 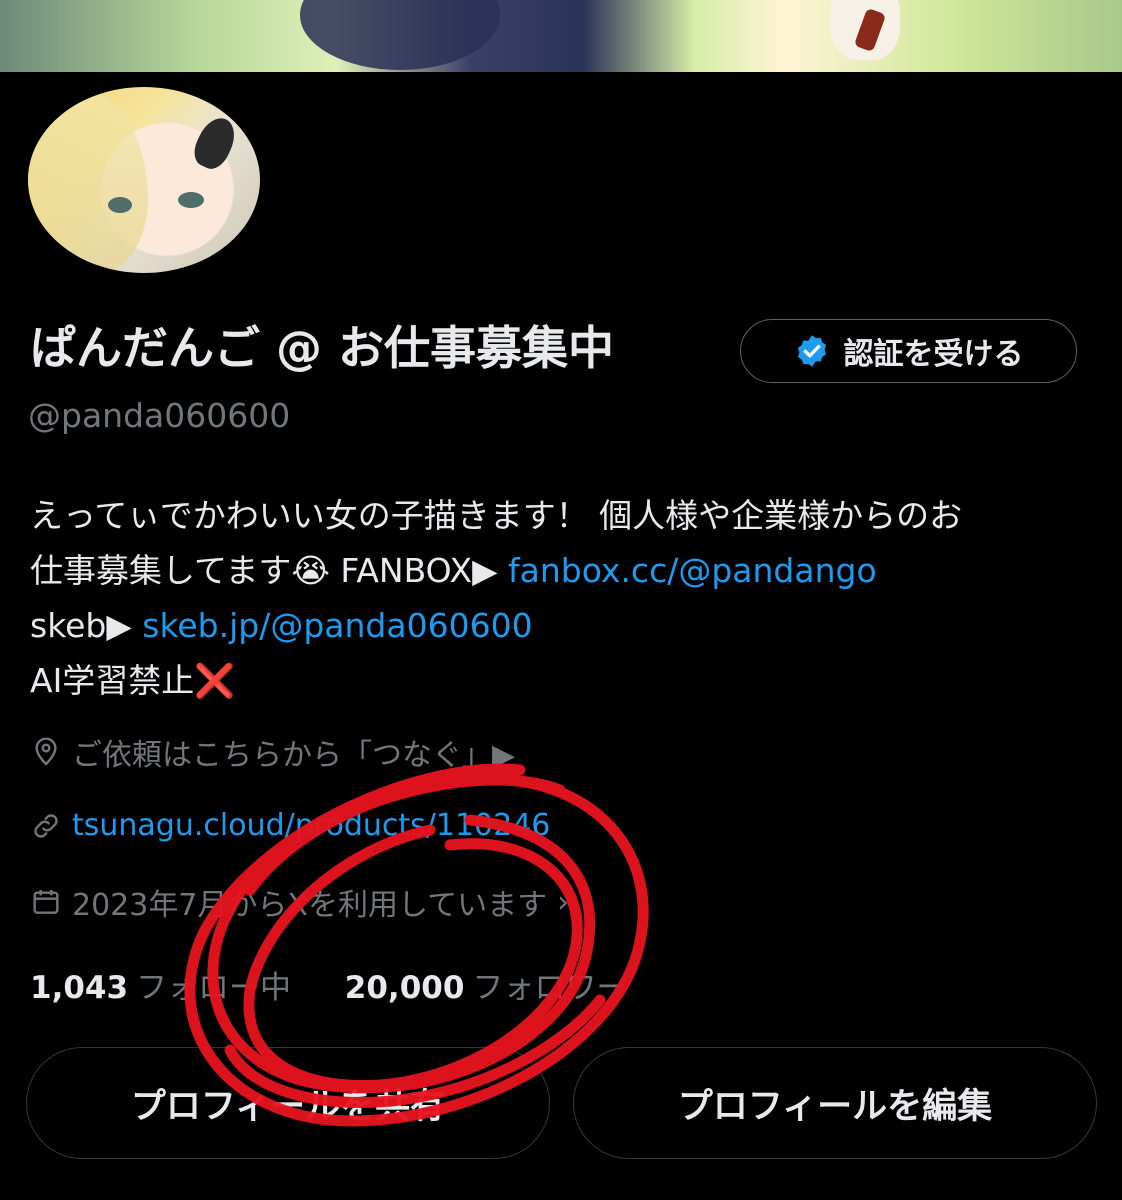 I want to click on join-date-text: 2023年7月からXを利用しています, so click(x=310, y=905).